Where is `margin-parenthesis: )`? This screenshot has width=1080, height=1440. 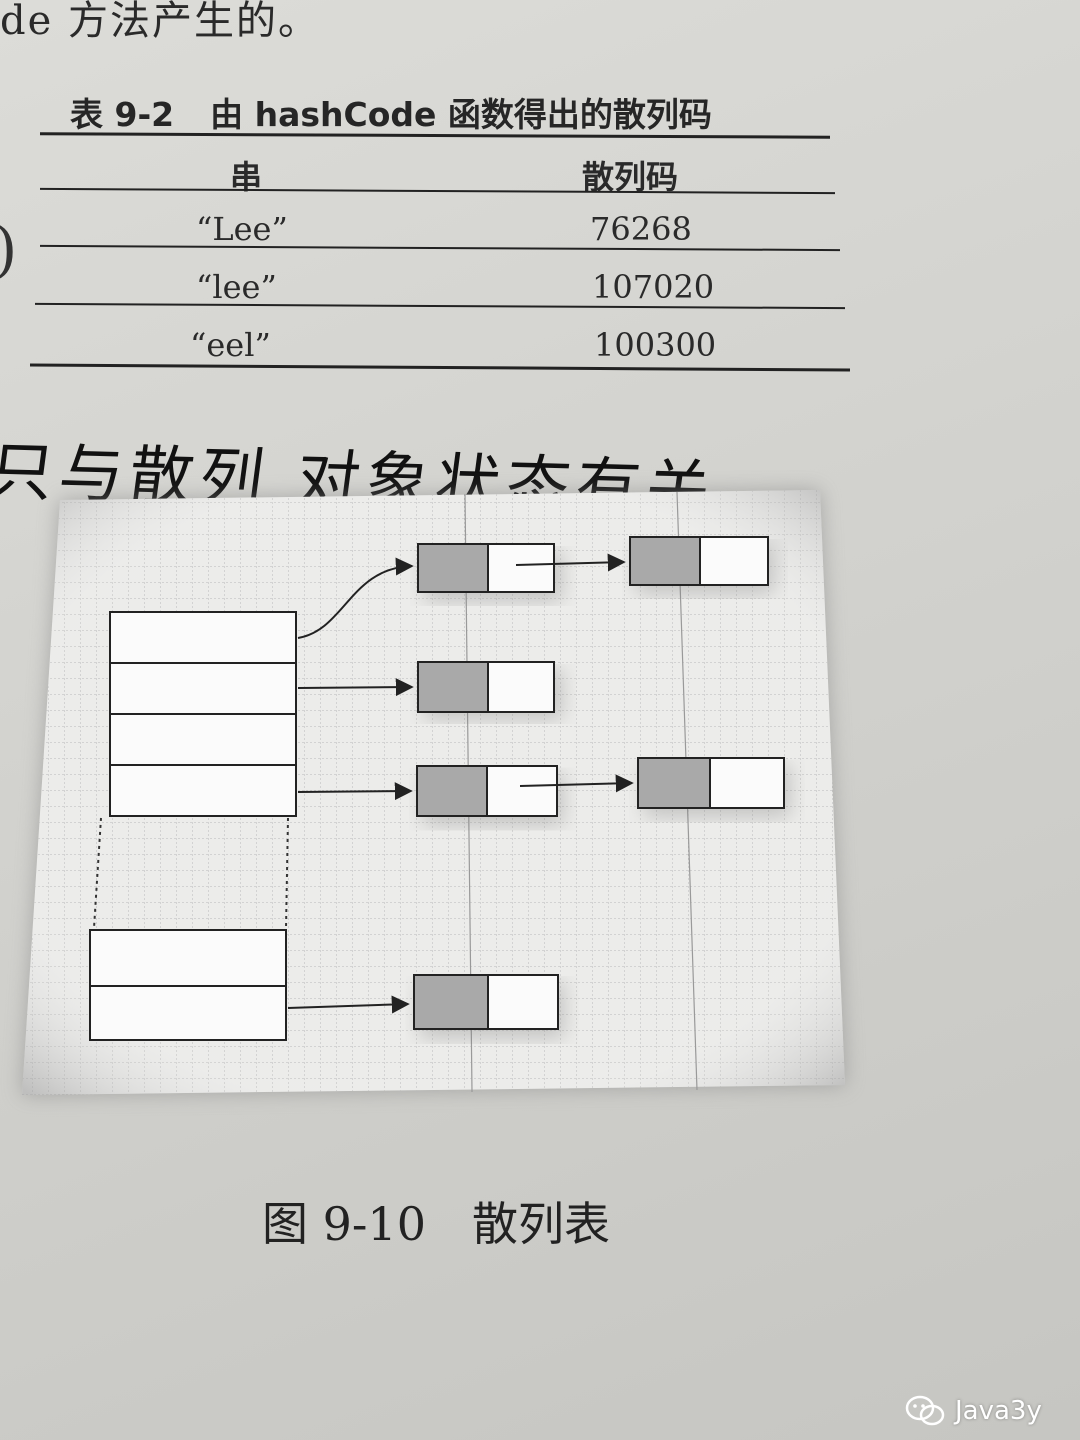
margin-parenthesis: ) is located at coordinates (8, 250).